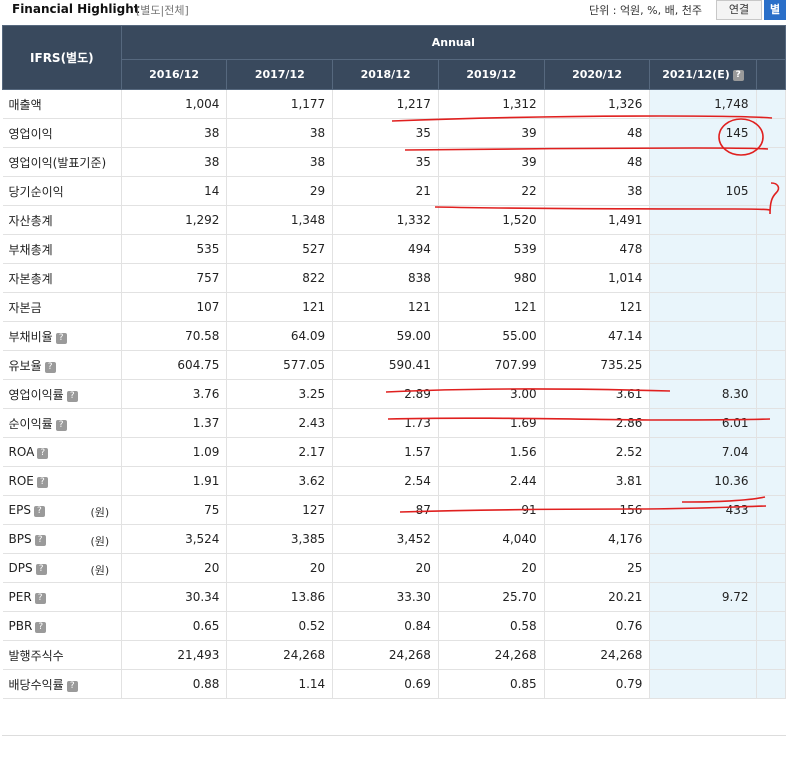 The width and height of the screenshot is (786, 783). I want to click on table-row: 유보율? 604.75 577.05 590.41 707.99 735.25, so click(394, 365).